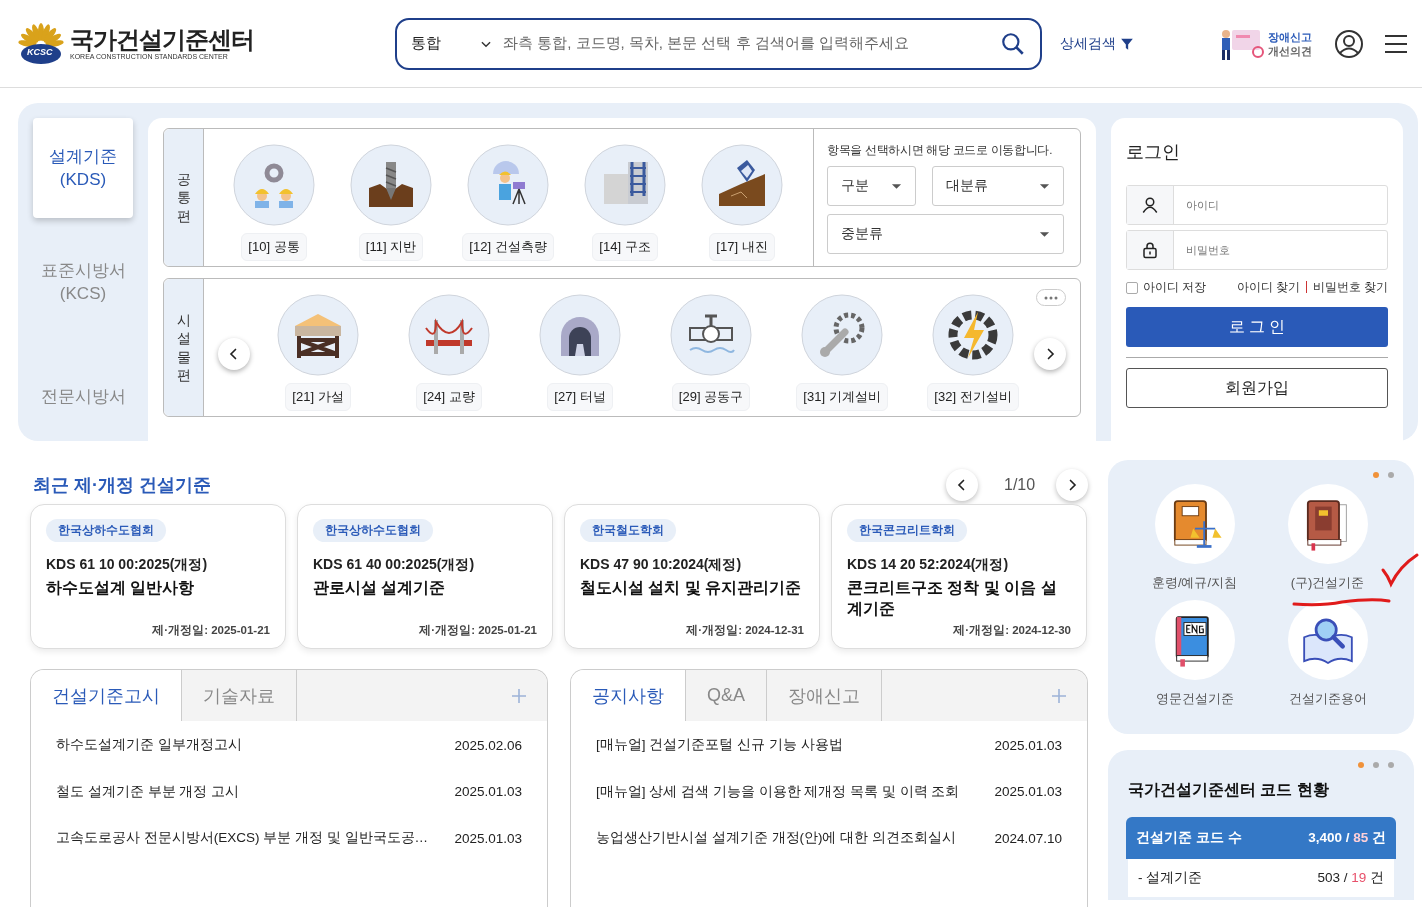 The height and width of the screenshot is (907, 1422). What do you see at coordinates (449, 397) in the screenshot?
I see `category-link: [24] 교량` at bounding box center [449, 397].